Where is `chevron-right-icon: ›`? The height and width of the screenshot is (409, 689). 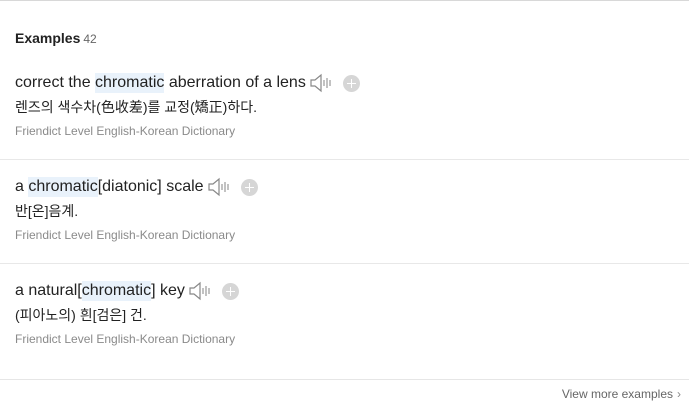 chevron-right-icon: › is located at coordinates (679, 394).